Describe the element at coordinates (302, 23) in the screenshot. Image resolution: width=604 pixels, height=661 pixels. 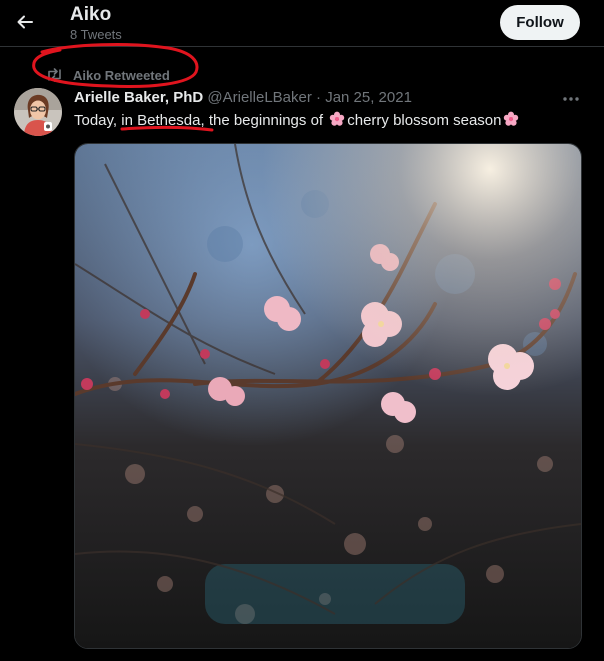
I see `profile-header: Aiko 8 Tweets Follow` at that location.